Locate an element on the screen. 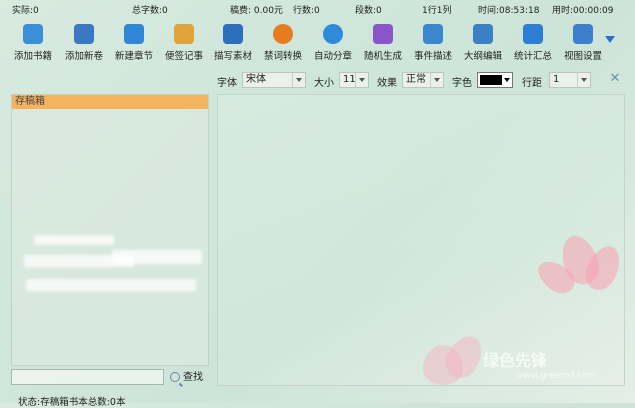 The height and width of the screenshot is (408, 635). sticky-note-button: 便签记事 is located at coordinates (184, 44).